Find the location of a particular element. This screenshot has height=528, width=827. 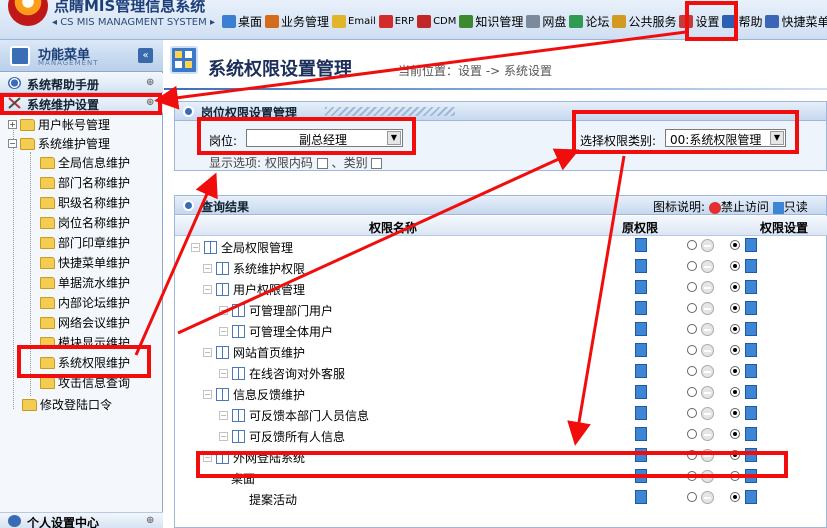

top-menu-label: ERP is located at coordinates (404, 21).